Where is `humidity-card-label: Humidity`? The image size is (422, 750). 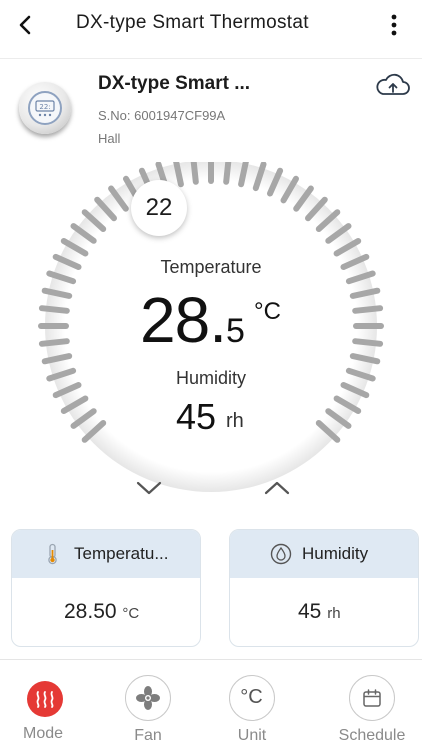
humidity-card-label: Humidity is located at coordinates (335, 553).